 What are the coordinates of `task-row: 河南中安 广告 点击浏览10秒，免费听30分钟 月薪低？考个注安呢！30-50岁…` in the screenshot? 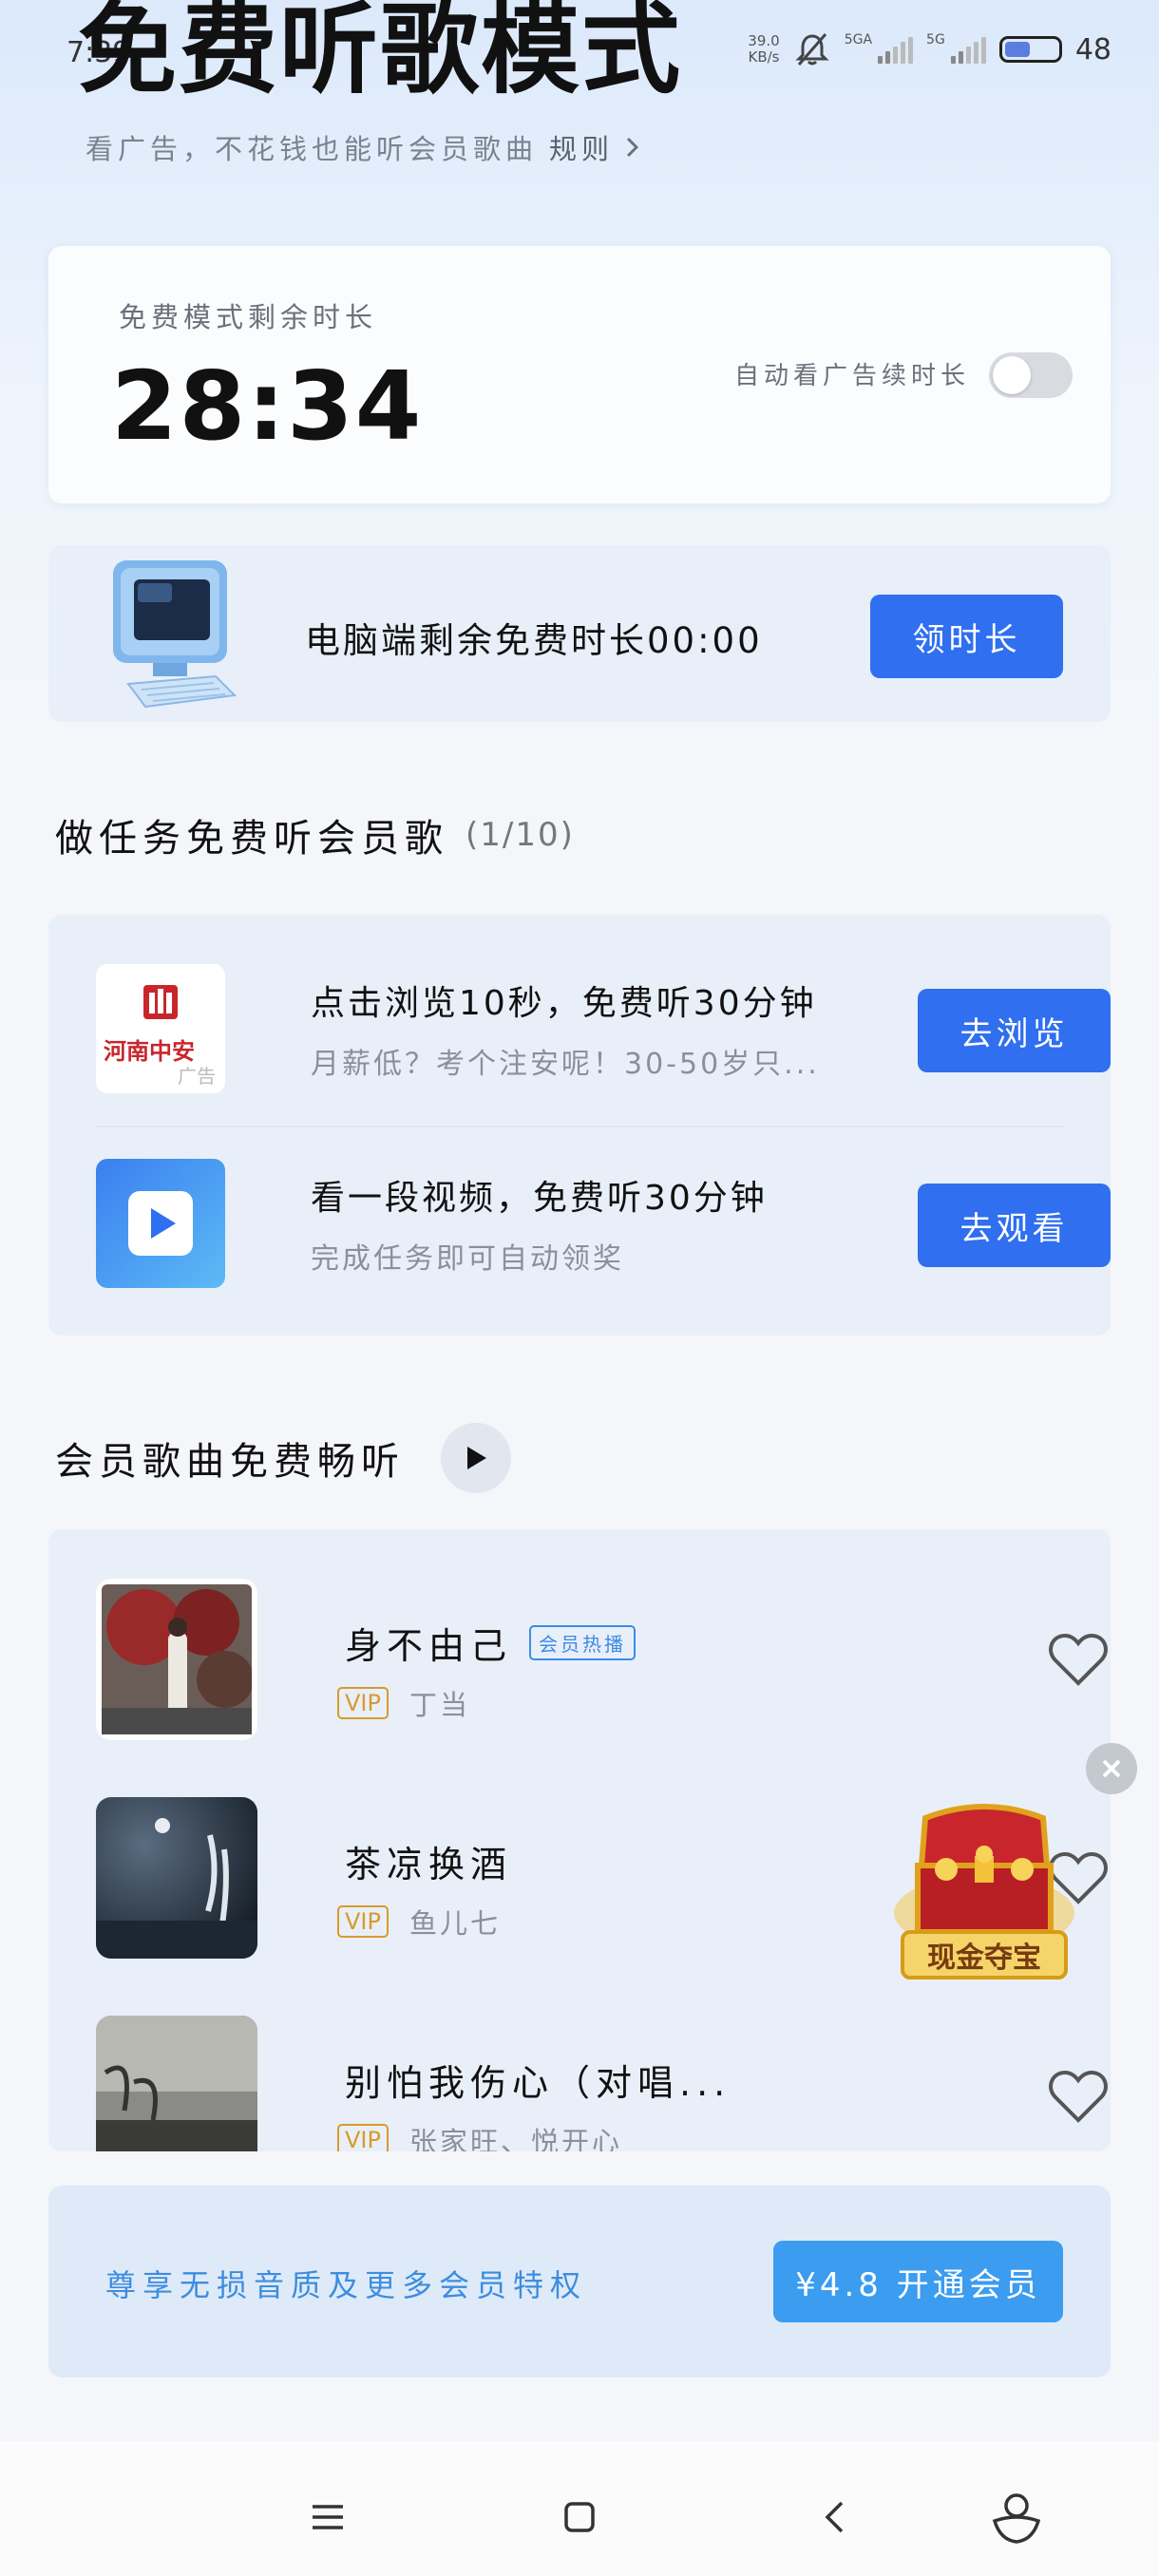 It's located at (603, 1030).